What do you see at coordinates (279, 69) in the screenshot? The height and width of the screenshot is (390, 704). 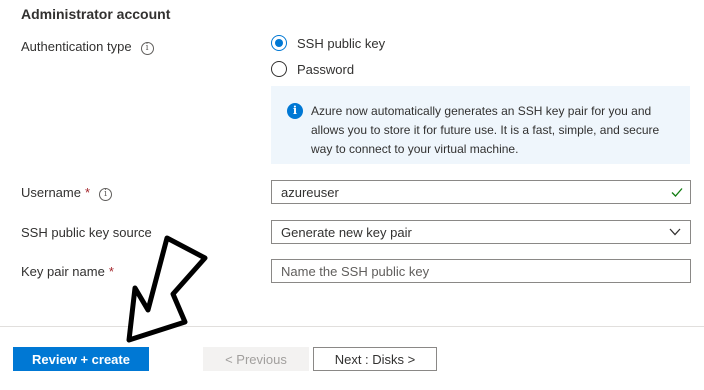 I see `radio-button-unchecked` at bounding box center [279, 69].